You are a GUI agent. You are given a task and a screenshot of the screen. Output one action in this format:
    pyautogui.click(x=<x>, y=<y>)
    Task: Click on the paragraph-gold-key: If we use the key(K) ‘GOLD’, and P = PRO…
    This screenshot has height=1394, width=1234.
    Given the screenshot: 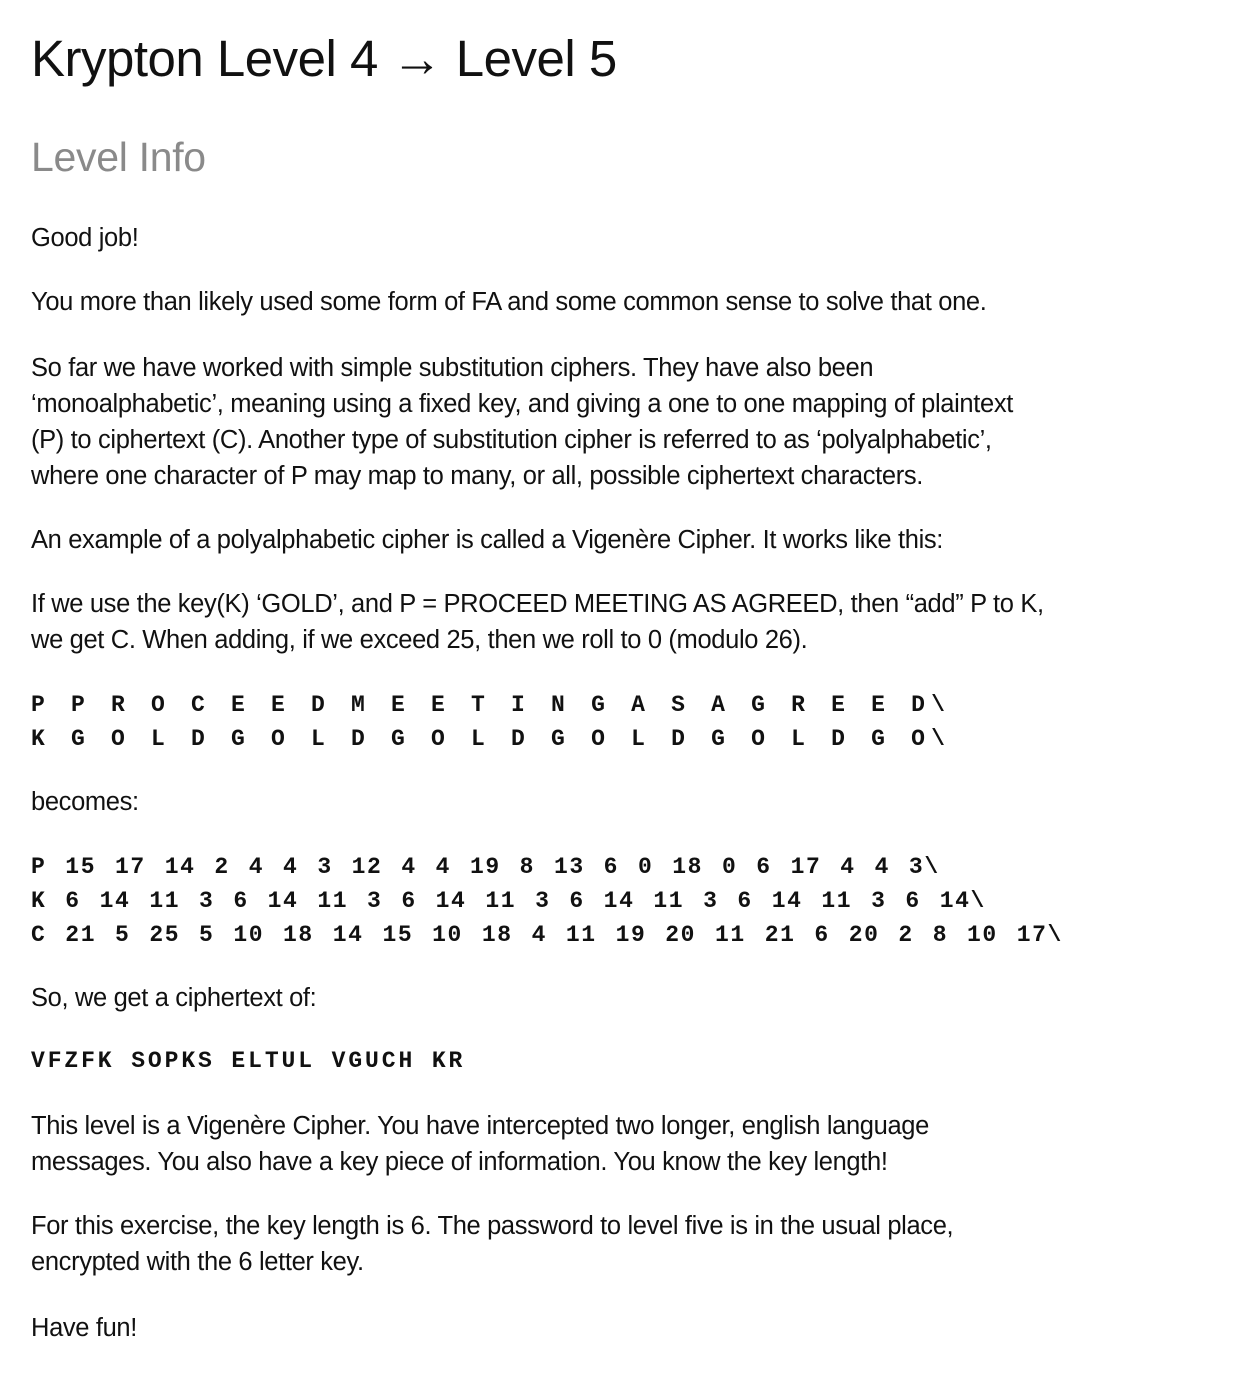 What is the action you would take?
    pyautogui.click(x=537, y=622)
    